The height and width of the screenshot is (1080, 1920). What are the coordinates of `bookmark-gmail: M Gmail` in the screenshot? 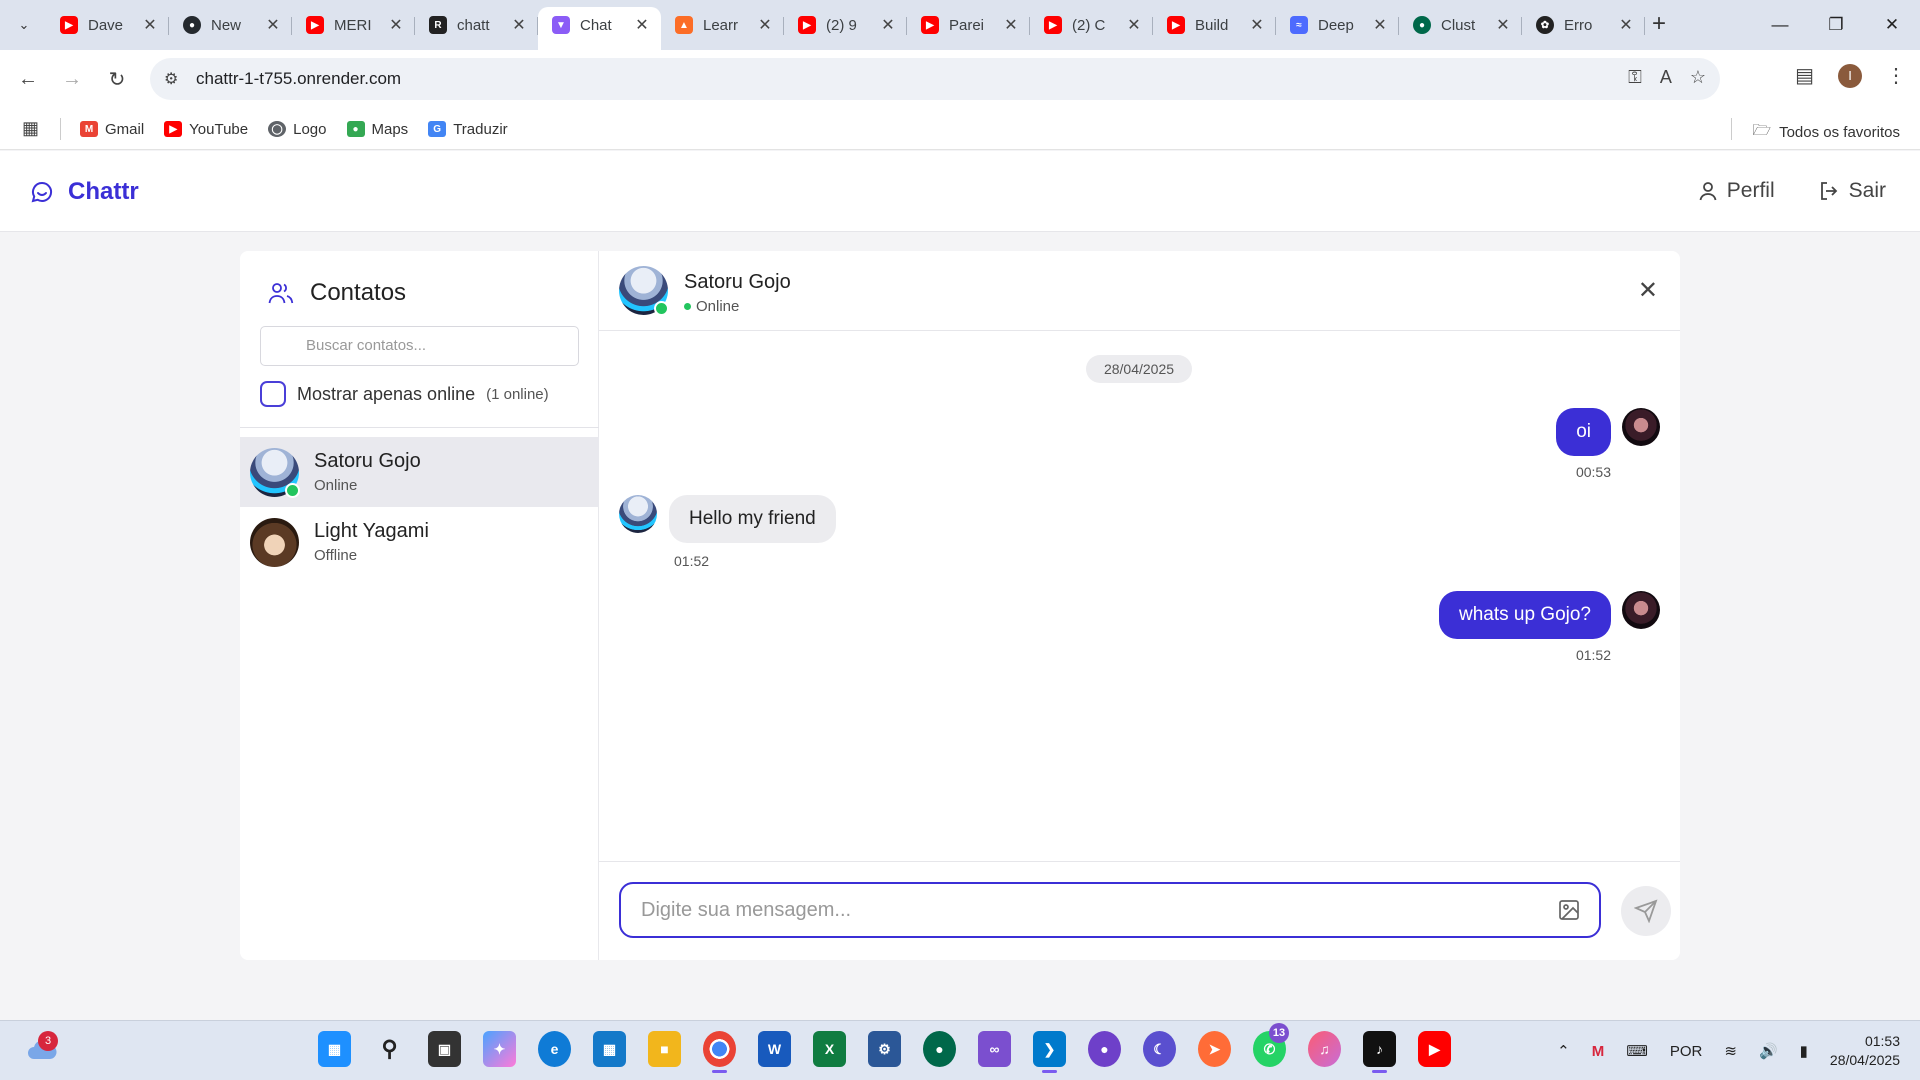 It's located at (112, 129).